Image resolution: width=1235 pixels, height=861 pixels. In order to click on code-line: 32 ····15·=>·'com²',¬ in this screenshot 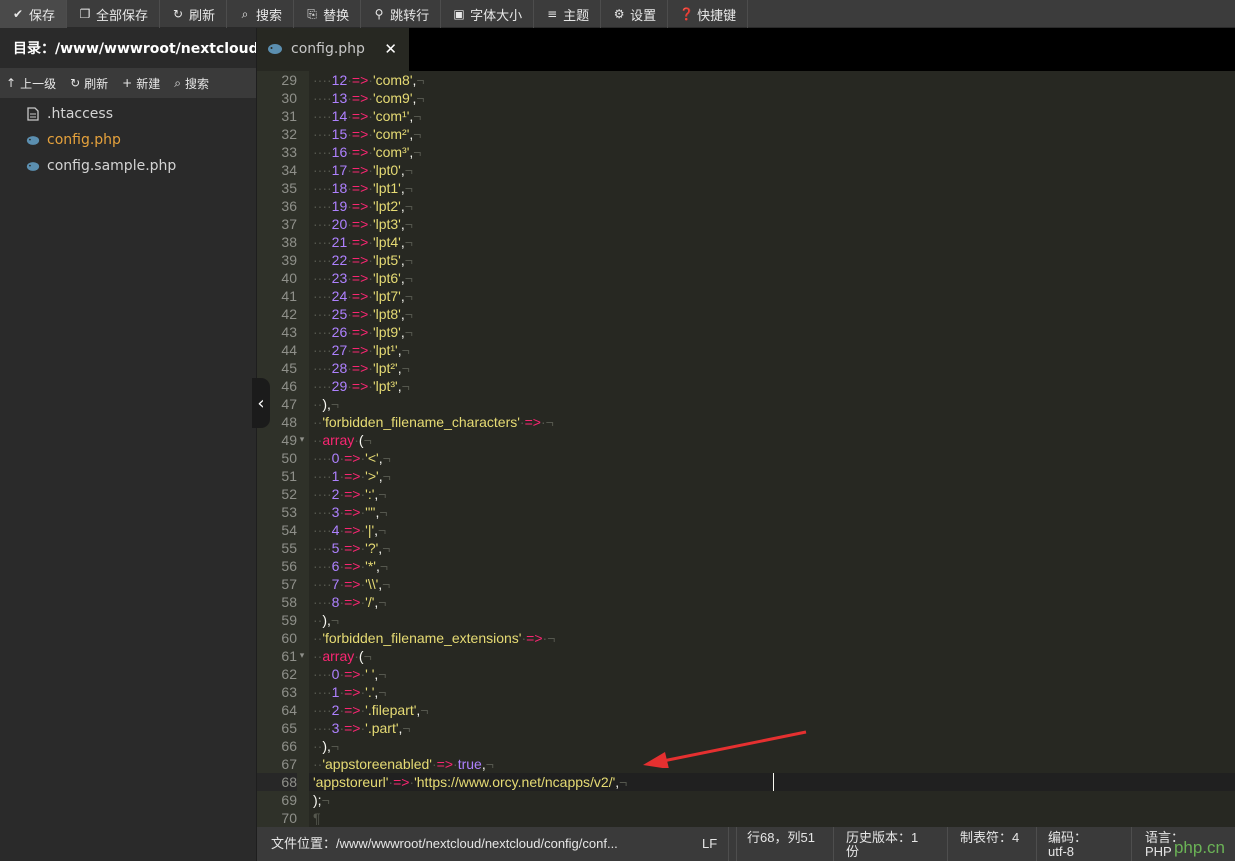, I will do `click(758, 134)`.